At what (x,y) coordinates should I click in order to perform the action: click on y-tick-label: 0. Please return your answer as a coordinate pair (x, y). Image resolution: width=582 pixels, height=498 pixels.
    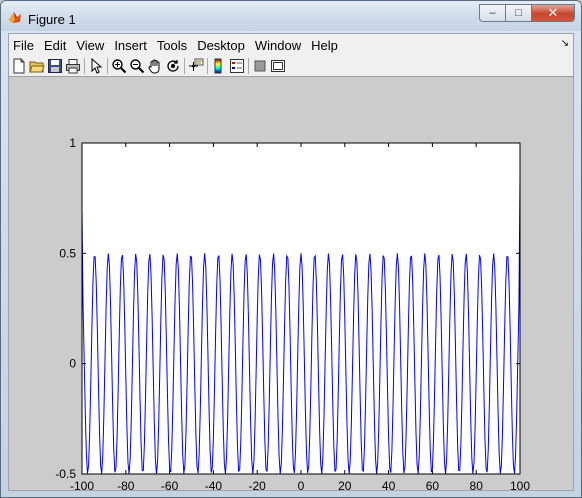
    Looking at the image, I should click on (72, 364).